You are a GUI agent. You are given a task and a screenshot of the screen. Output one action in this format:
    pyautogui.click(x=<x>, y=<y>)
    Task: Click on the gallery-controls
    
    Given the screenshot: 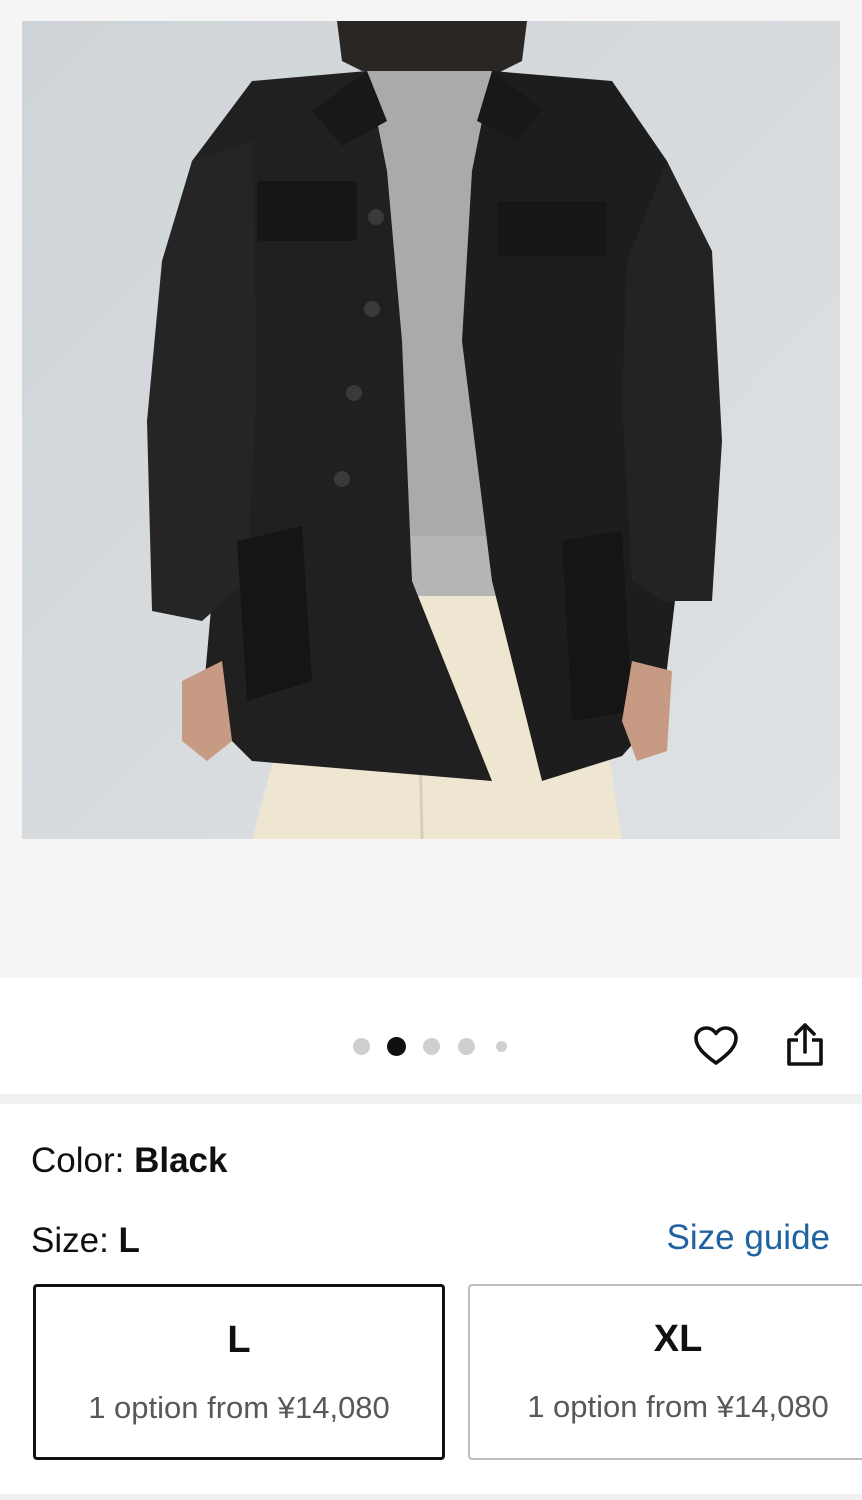 What is the action you would take?
    pyautogui.click(x=431, y=1036)
    